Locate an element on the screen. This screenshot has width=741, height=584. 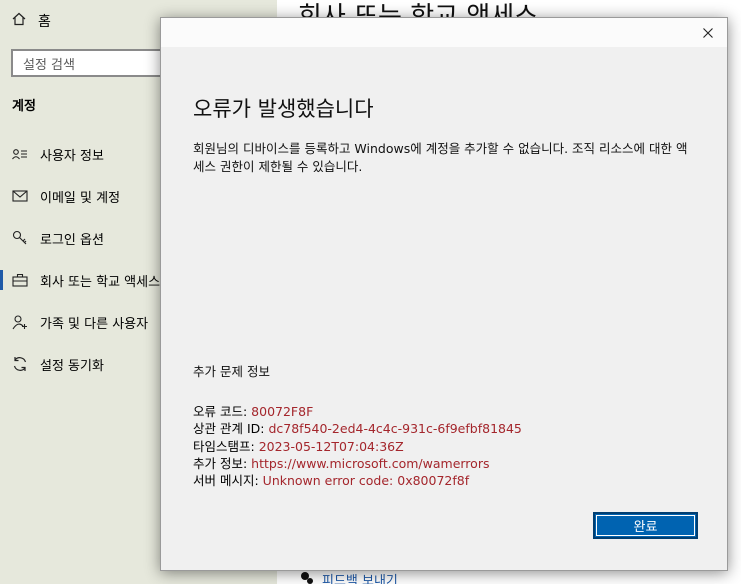
nav-item-work-school-access: 회사 또는 학교 액세스 is located at coordinates (86, 280).